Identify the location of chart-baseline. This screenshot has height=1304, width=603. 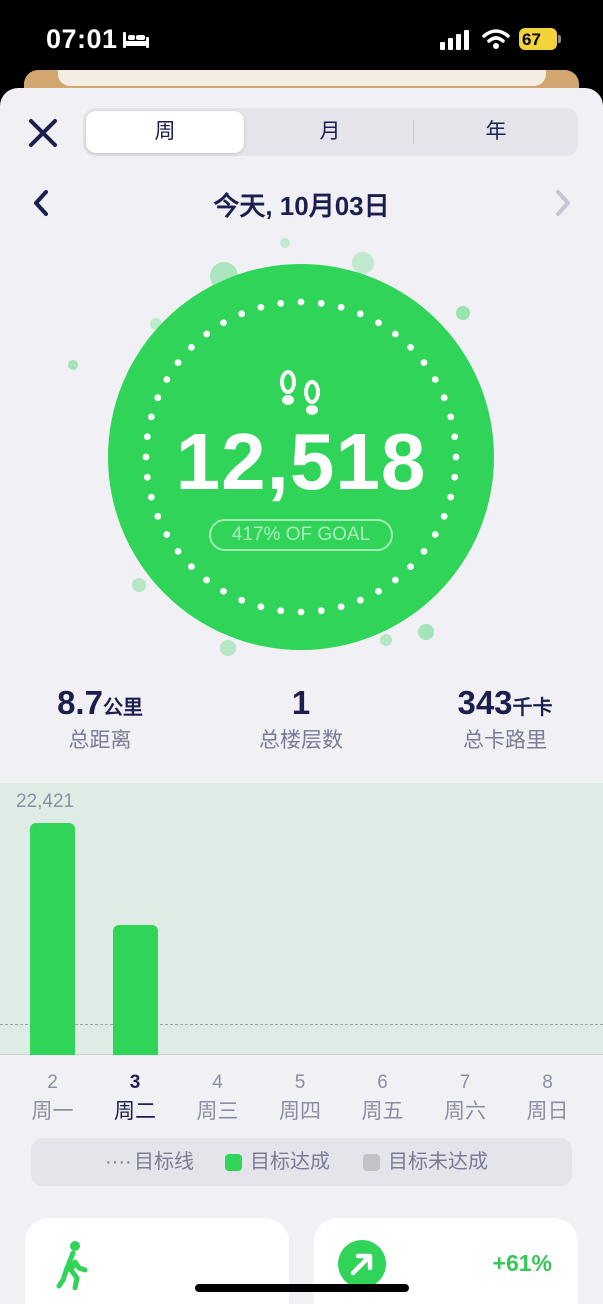
(301, 1054).